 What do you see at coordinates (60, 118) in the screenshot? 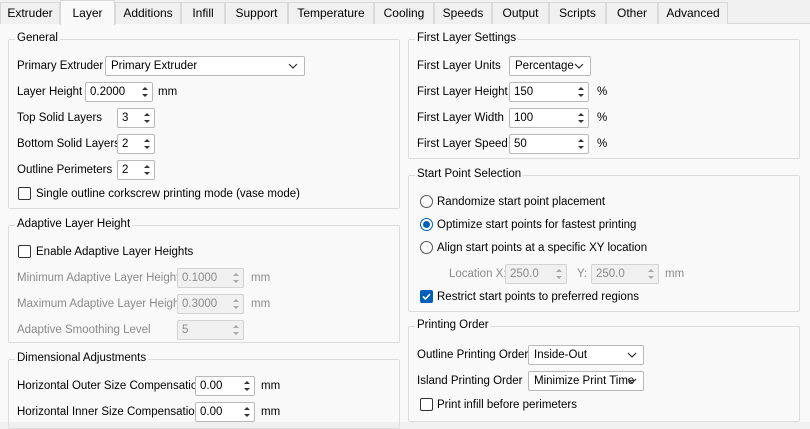
I see `top-solid-layers-label: Top Solid Layers` at bounding box center [60, 118].